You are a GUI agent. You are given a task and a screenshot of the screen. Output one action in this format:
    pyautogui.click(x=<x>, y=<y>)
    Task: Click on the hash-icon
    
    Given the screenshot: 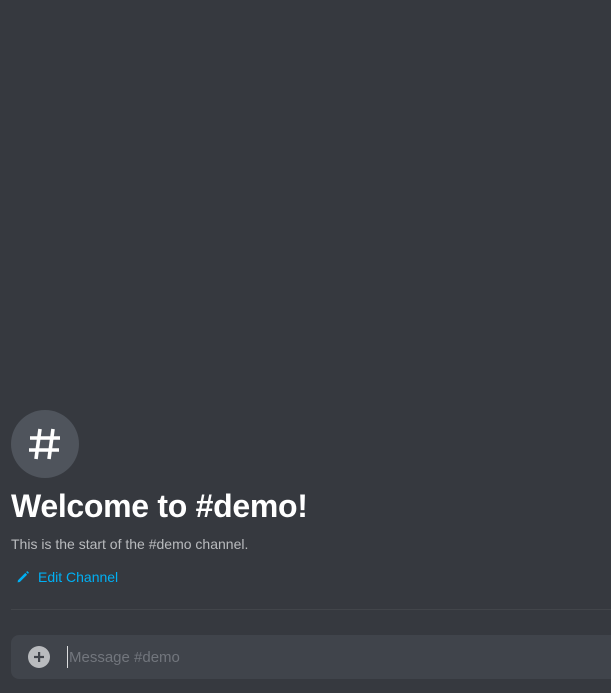 What is the action you would take?
    pyautogui.click(x=44, y=444)
    